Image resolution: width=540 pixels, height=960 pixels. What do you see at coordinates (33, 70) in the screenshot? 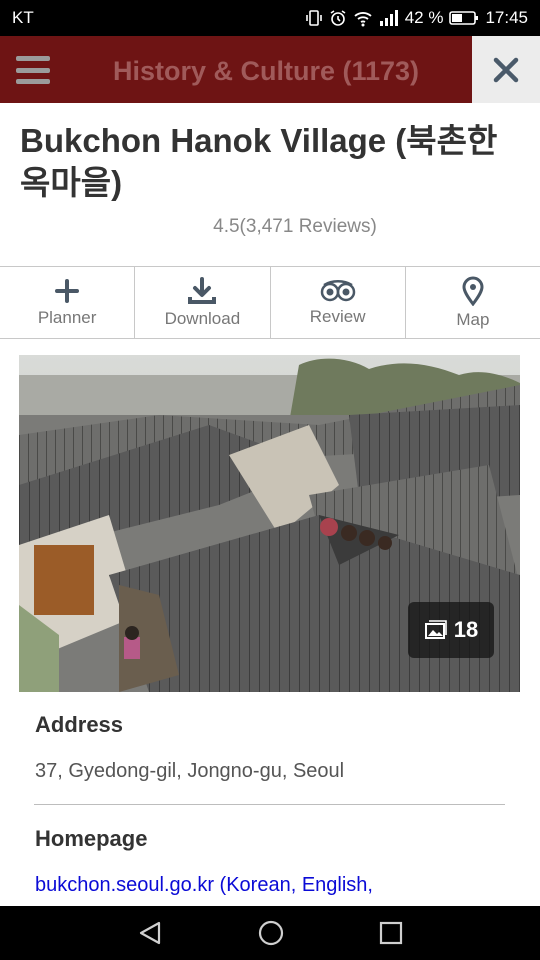
I see `hamburger-menu-icon` at bounding box center [33, 70].